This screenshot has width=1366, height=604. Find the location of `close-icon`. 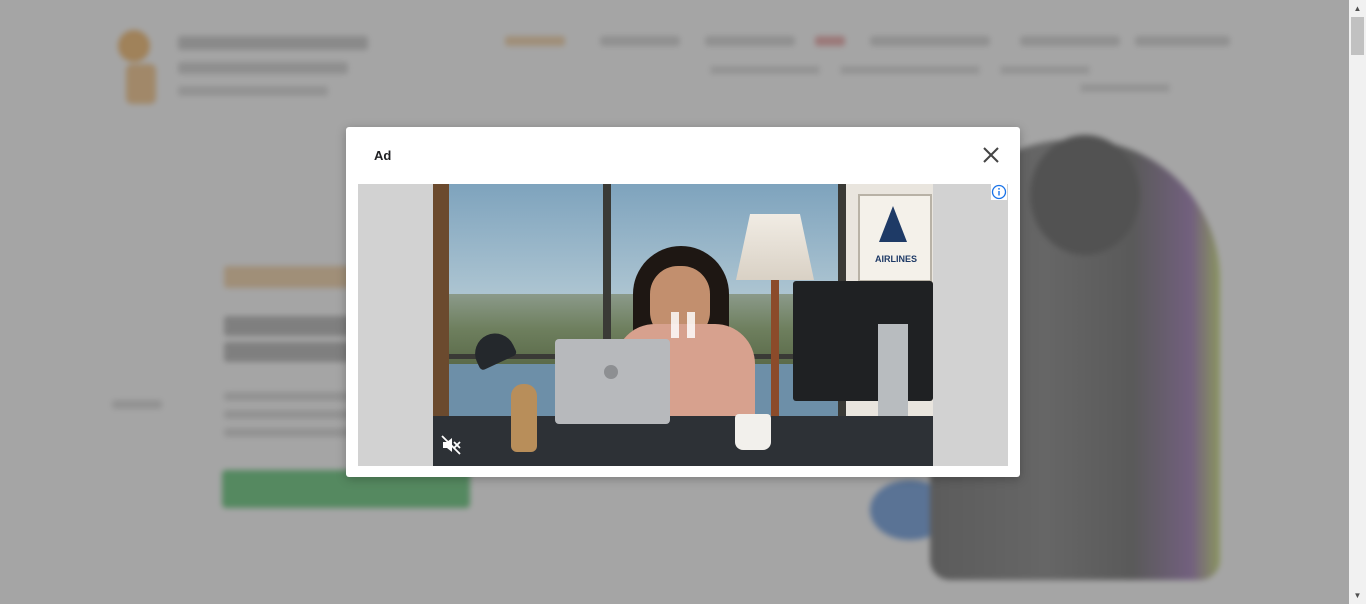

close-icon is located at coordinates (991, 155).